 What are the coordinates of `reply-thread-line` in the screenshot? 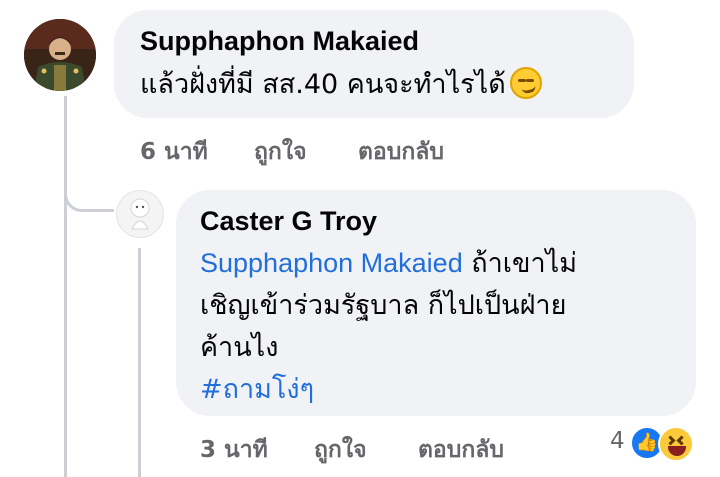 It's located at (139, 362).